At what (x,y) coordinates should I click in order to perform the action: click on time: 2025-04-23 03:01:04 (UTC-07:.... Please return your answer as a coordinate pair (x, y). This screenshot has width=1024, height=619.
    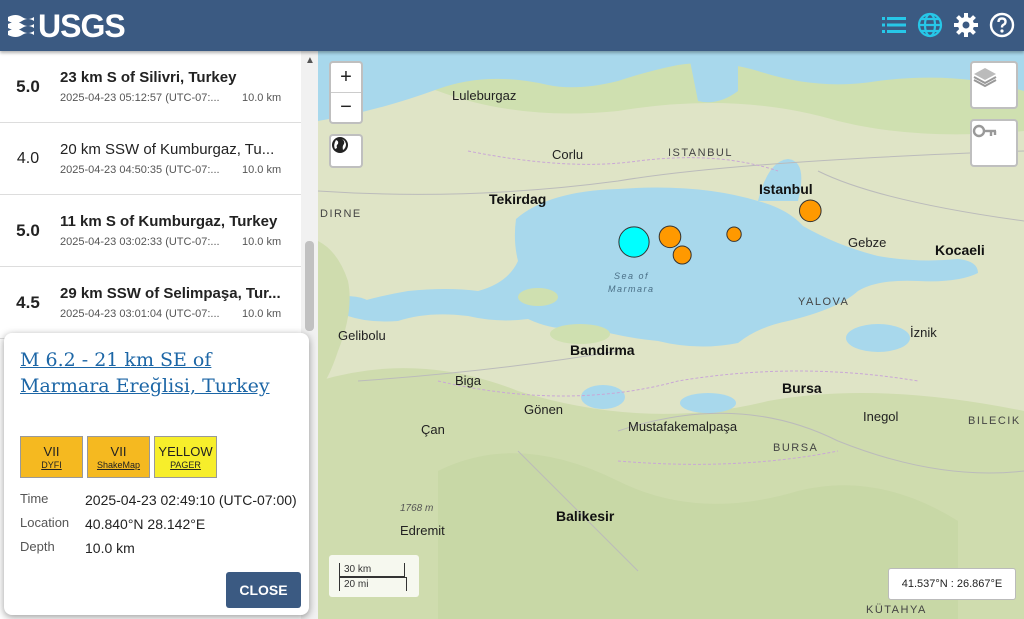
    Looking at the image, I should click on (140, 314).